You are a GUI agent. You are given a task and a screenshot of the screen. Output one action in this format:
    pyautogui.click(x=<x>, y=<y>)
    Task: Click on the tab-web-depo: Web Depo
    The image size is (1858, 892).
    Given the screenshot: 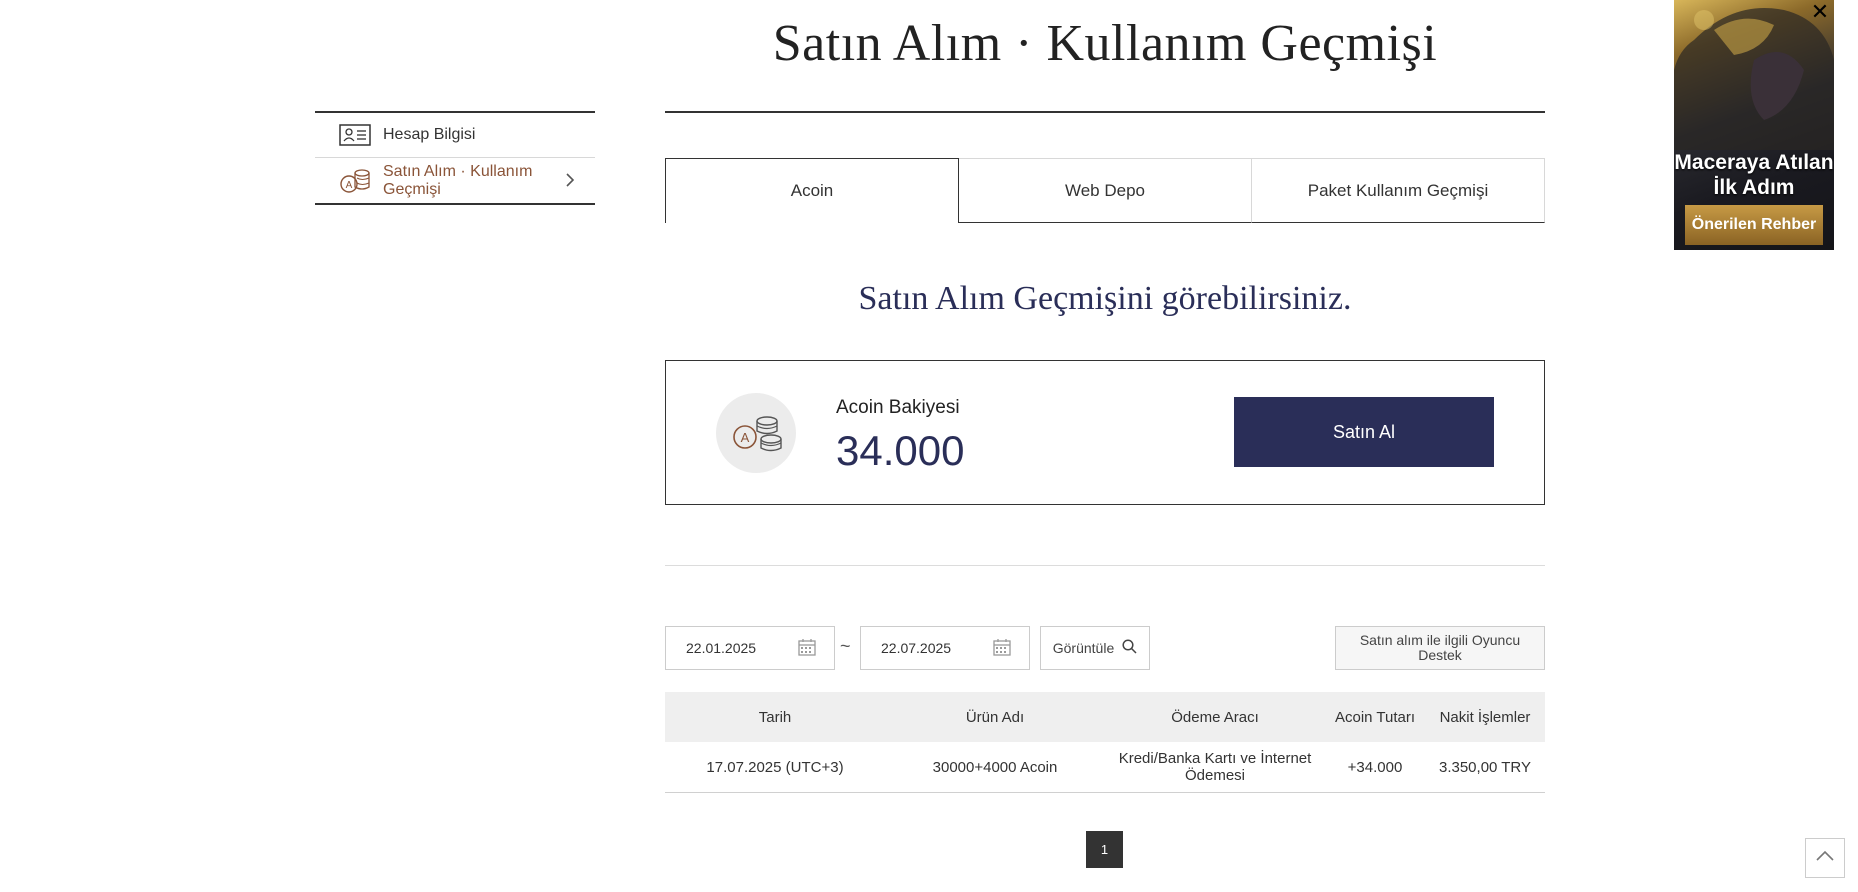 What is the action you would take?
    pyautogui.click(x=1105, y=190)
    